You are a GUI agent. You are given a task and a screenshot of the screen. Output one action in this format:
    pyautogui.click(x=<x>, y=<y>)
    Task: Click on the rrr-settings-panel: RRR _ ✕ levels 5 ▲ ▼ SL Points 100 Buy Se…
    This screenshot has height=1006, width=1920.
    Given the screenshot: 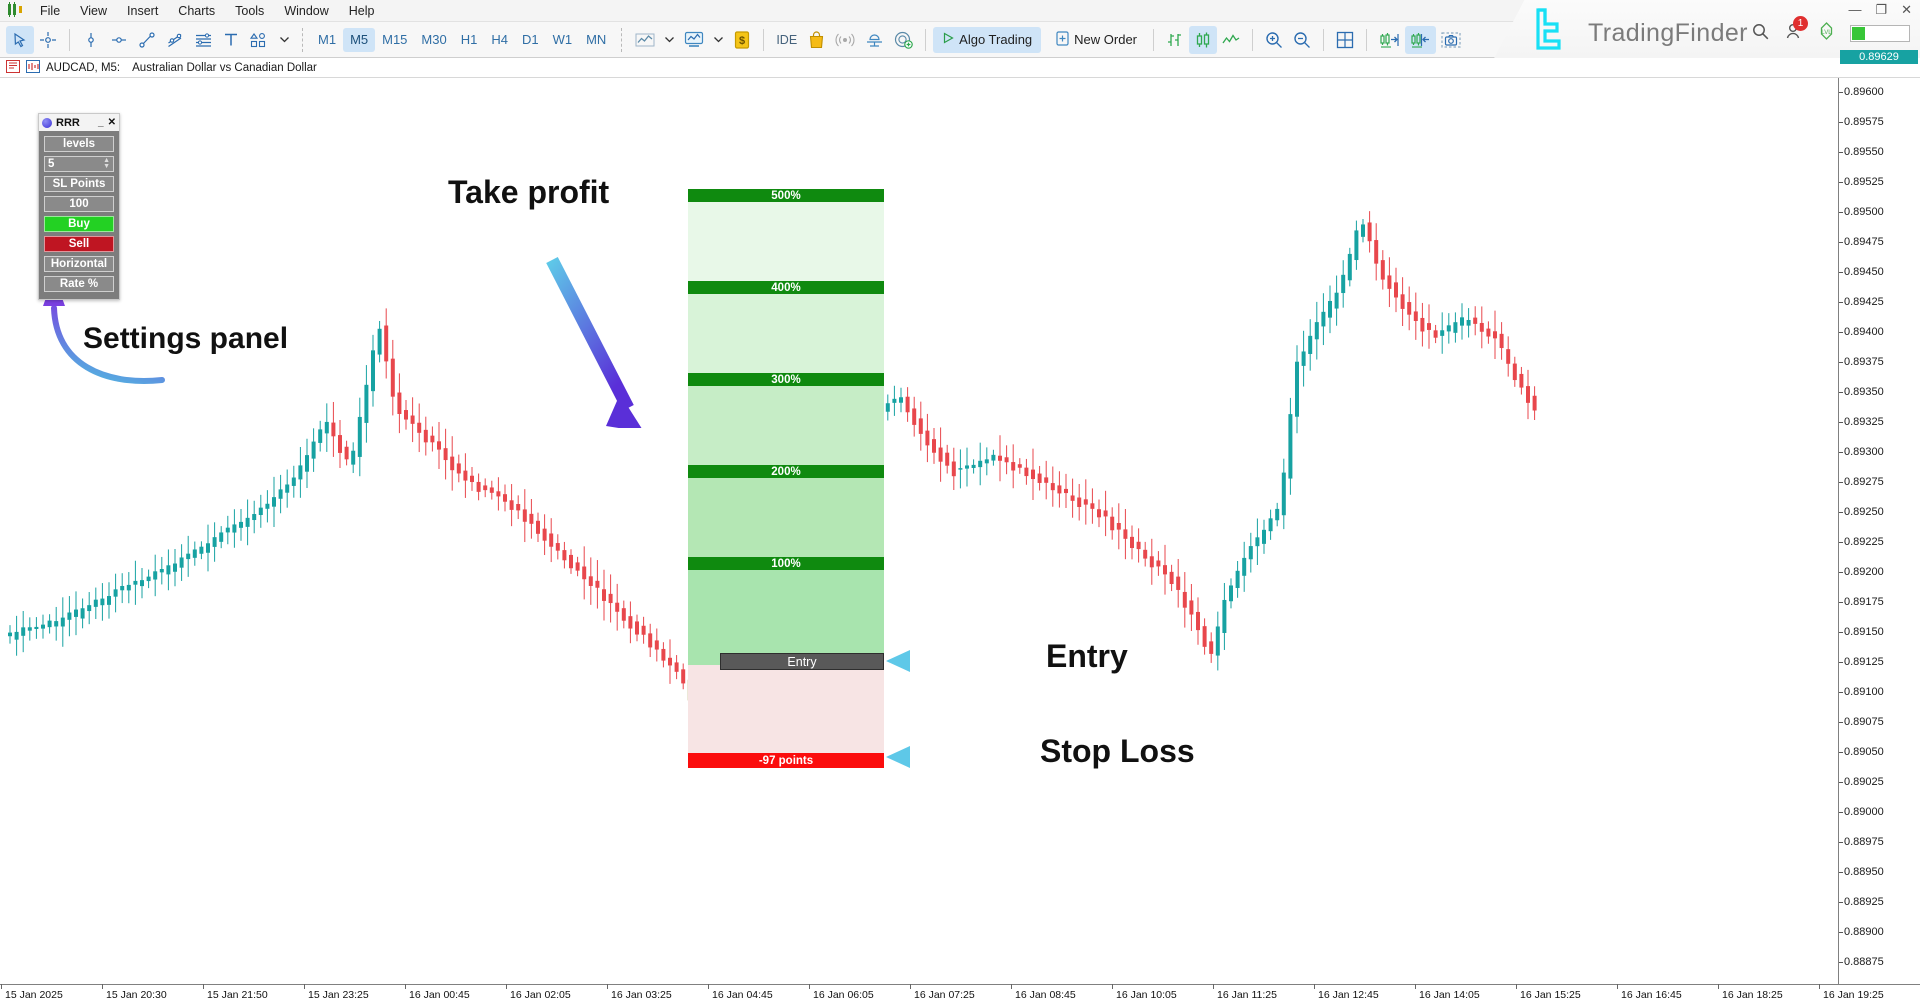 What is the action you would take?
    pyautogui.click(x=79, y=206)
    